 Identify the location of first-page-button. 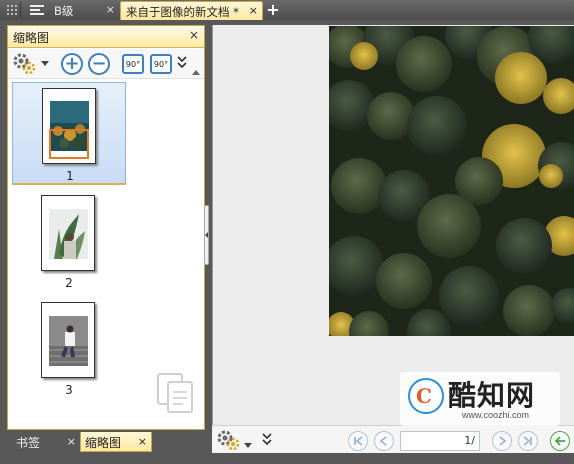
(358, 441).